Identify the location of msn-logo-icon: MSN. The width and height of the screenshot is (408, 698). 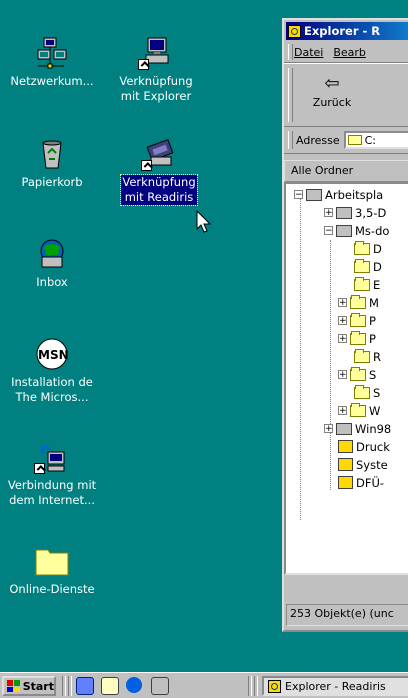
(52, 354).